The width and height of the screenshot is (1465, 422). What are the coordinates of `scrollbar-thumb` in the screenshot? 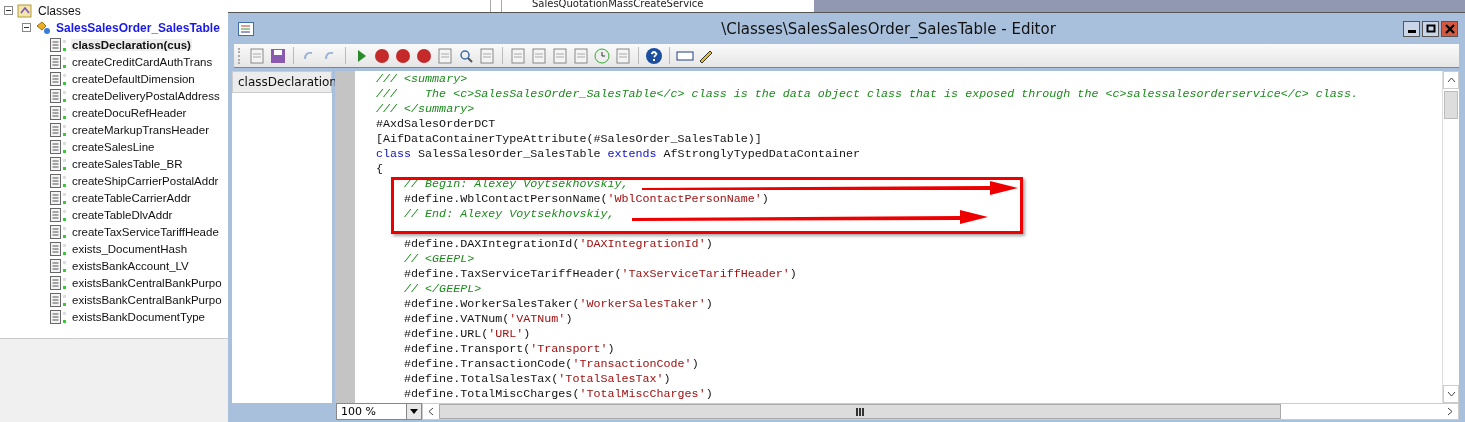 It's located at (1451, 105).